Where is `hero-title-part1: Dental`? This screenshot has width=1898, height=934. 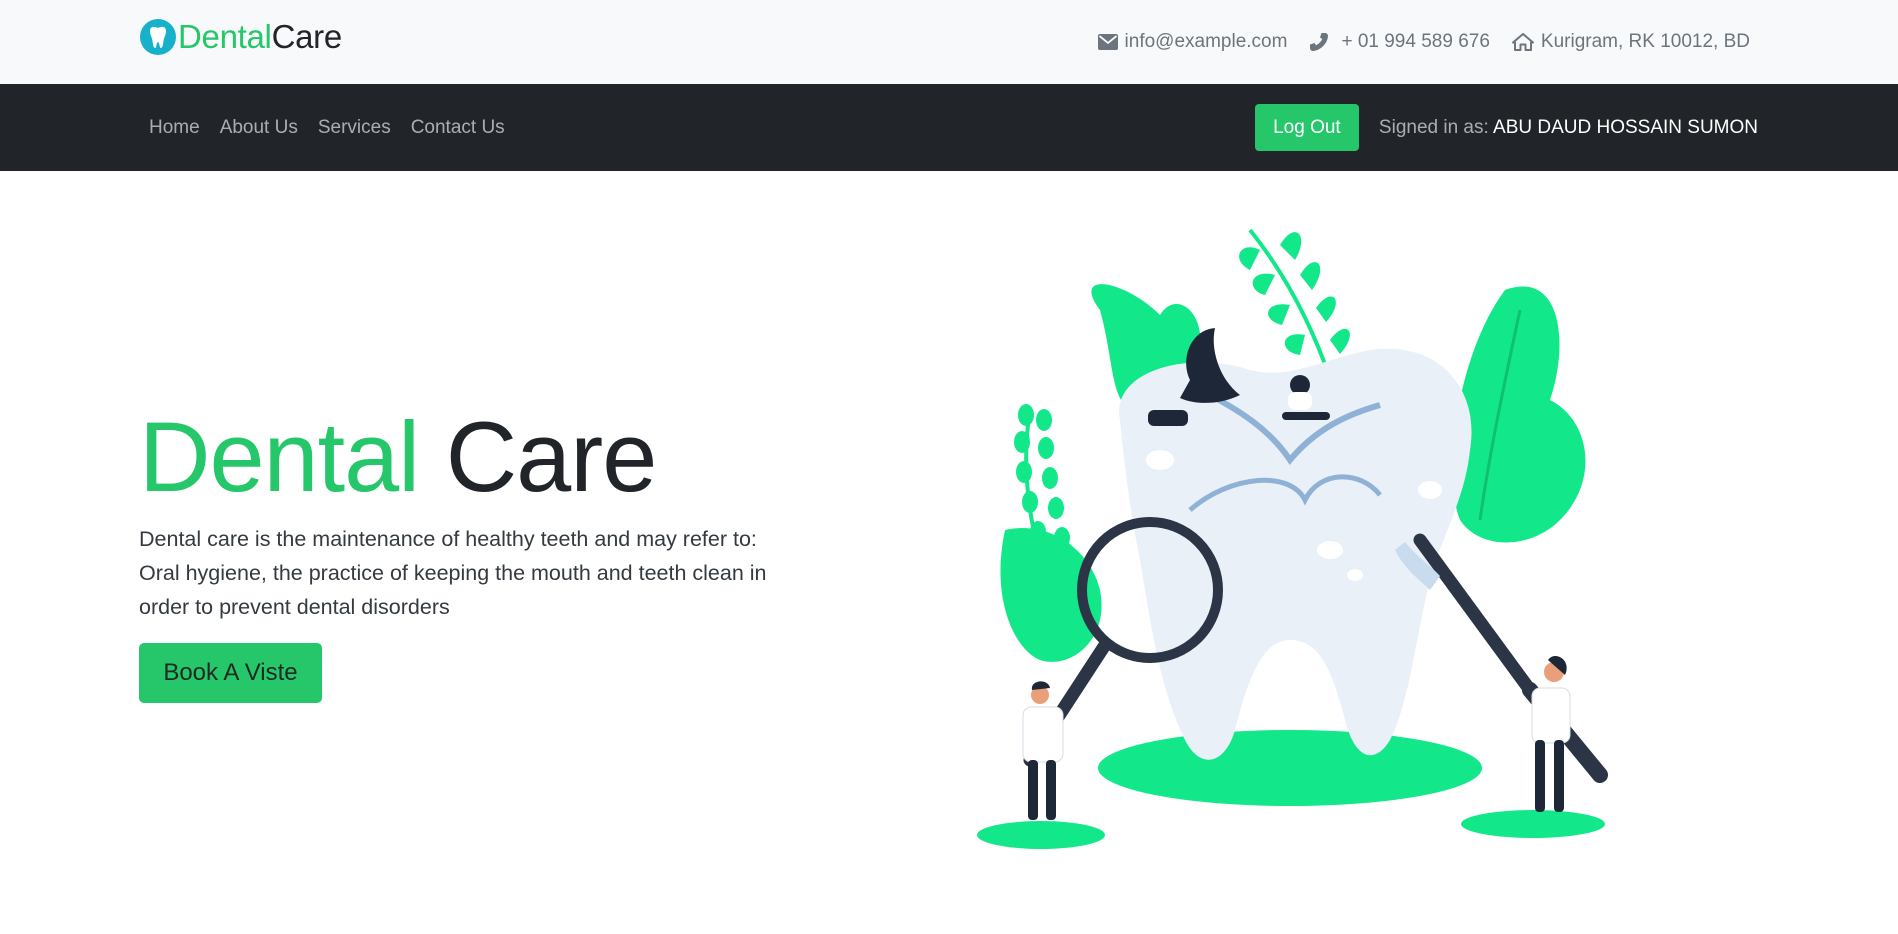
hero-title-part1: Dental is located at coordinates (279, 456).